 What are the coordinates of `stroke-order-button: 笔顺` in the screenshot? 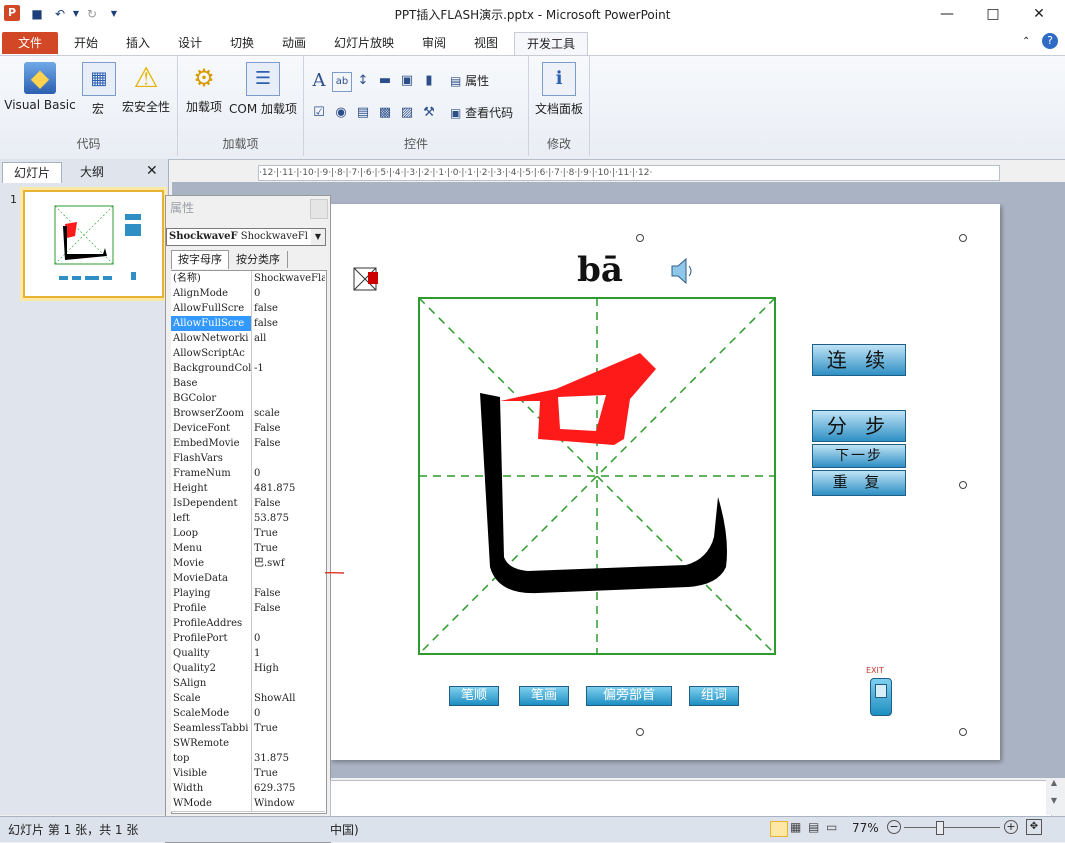 It's located at (474, 696).